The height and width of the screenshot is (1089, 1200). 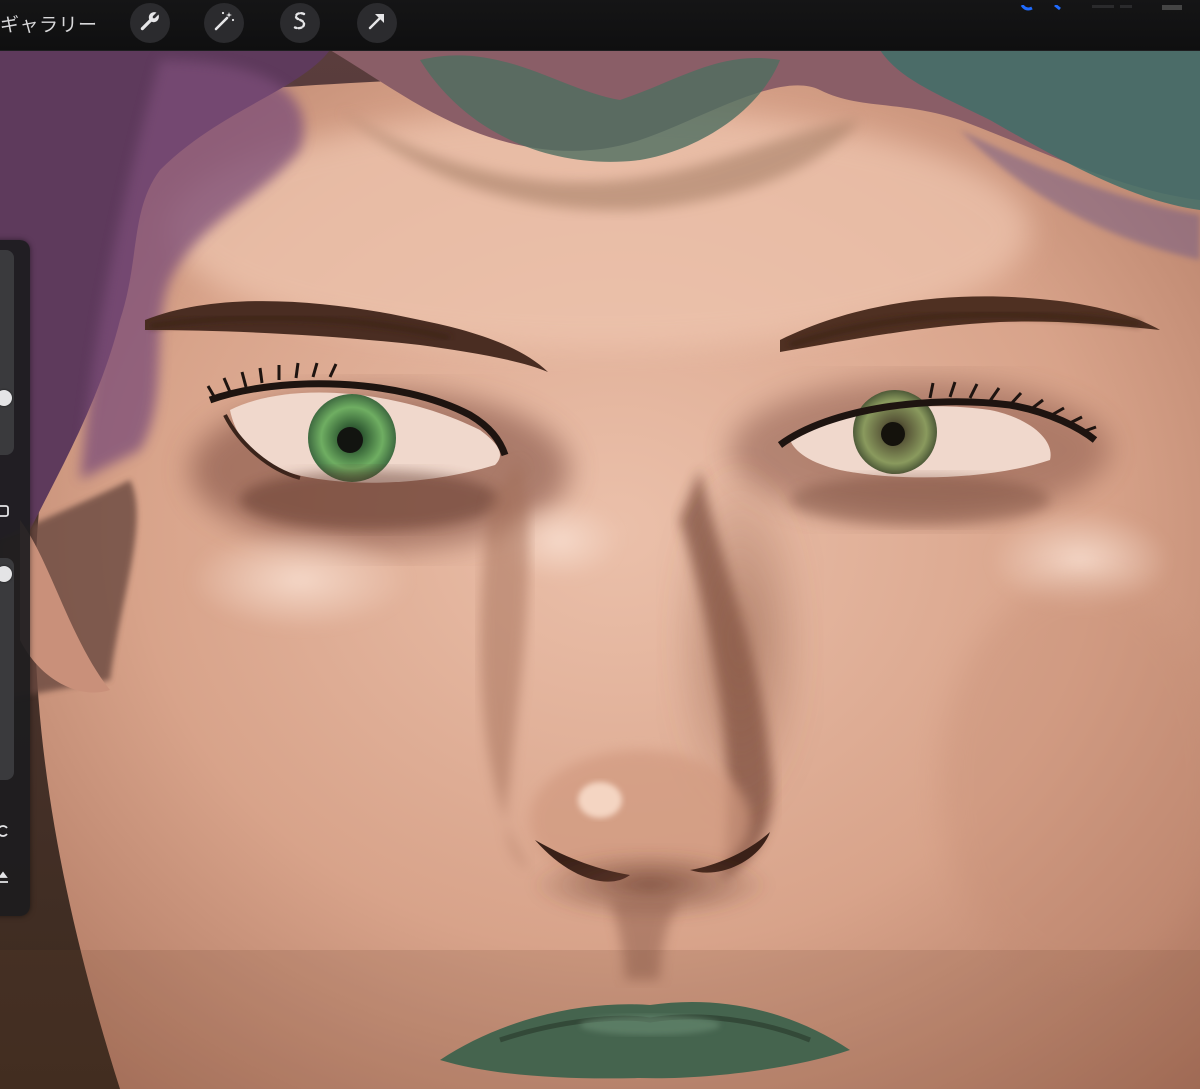 I want to click on selection-button, so click(x=300, y=23).